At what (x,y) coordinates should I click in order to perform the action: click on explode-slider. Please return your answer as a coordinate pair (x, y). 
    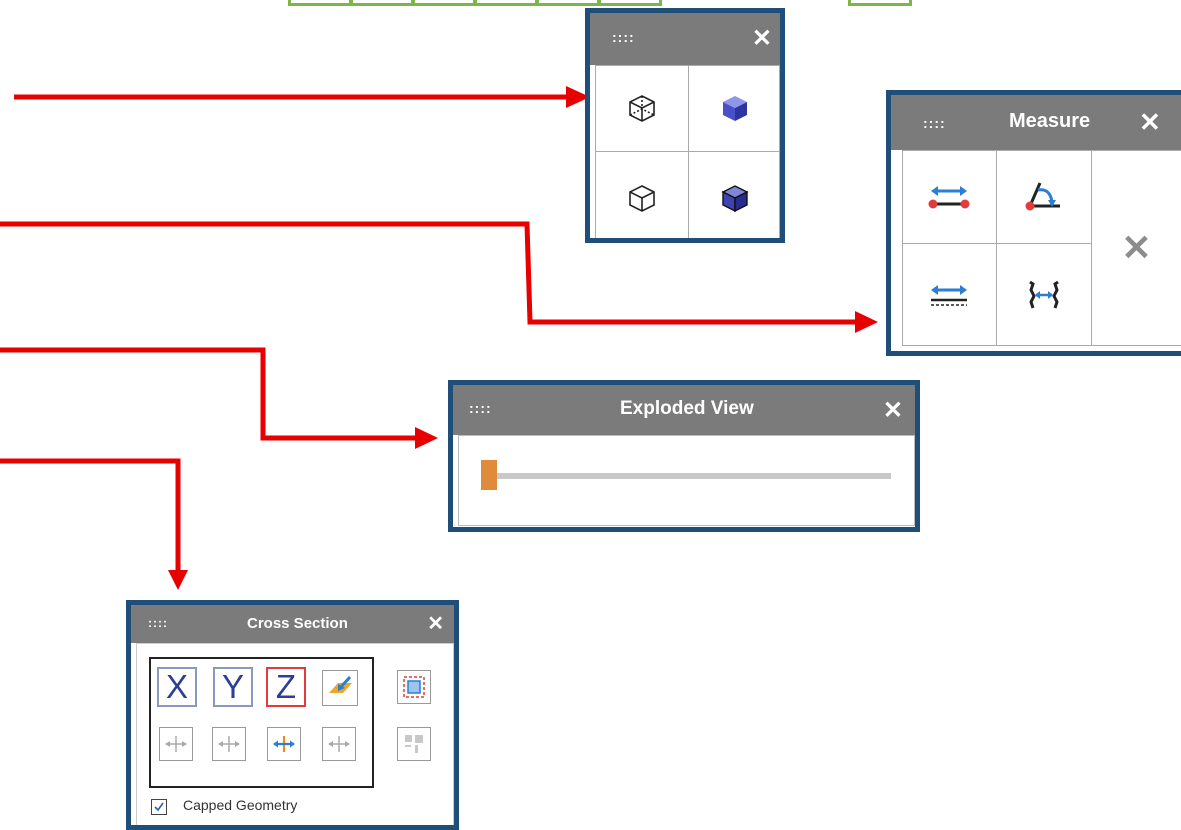
    Looking at the image, I should click on (686, 475).